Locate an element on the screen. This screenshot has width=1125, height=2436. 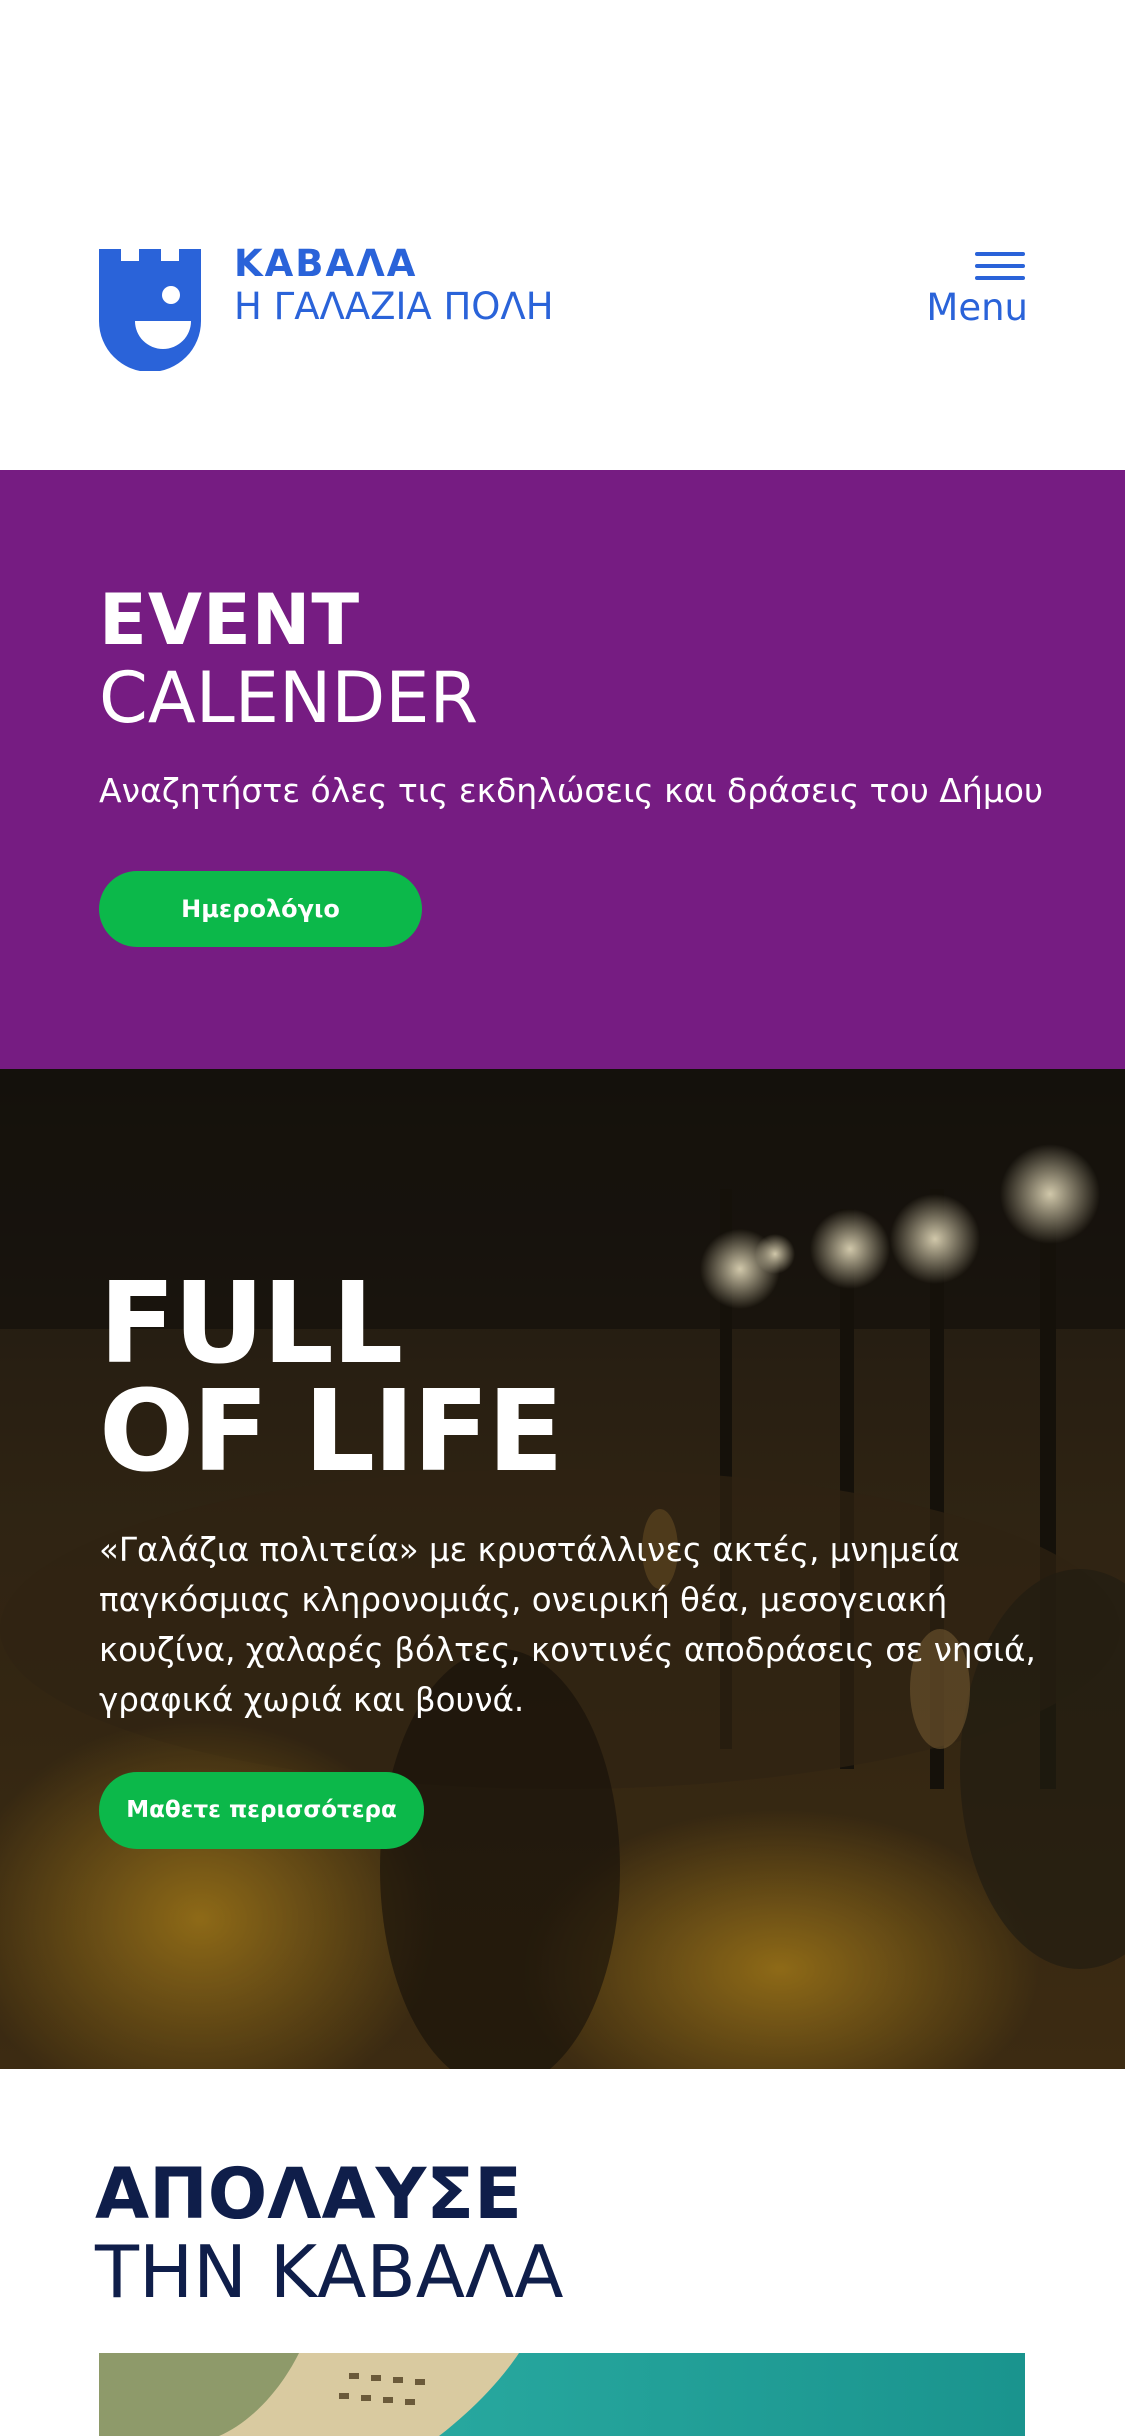
enjoy-title-line2: ΤΗΝ ΚΑΒΑΛΑ is located at coordinates (329, 2272).